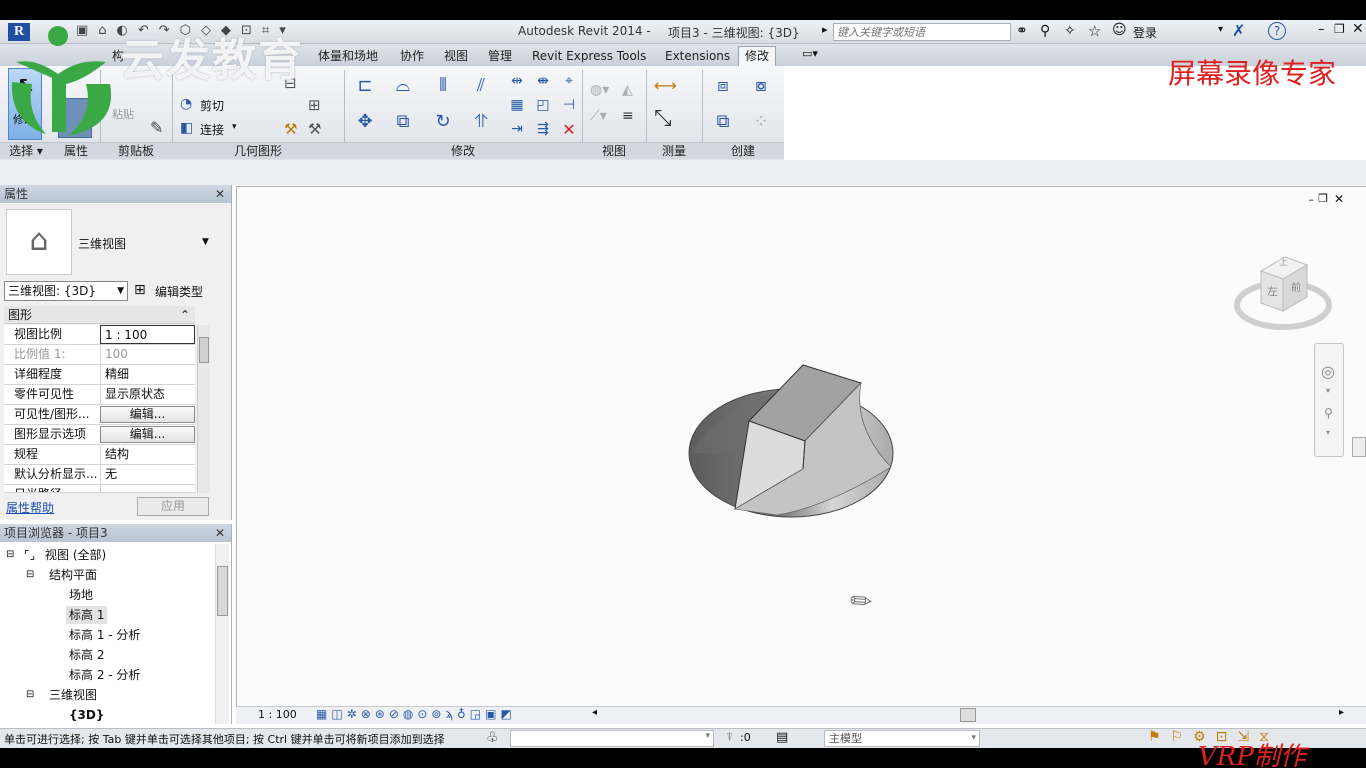 Image resolution: width=1366 pixels, height=773 pixels. What do you see at coordinates (1238, 30) in the screenshot?
I see `exchange-icon: ✗` at bounding box center [1238, 30].